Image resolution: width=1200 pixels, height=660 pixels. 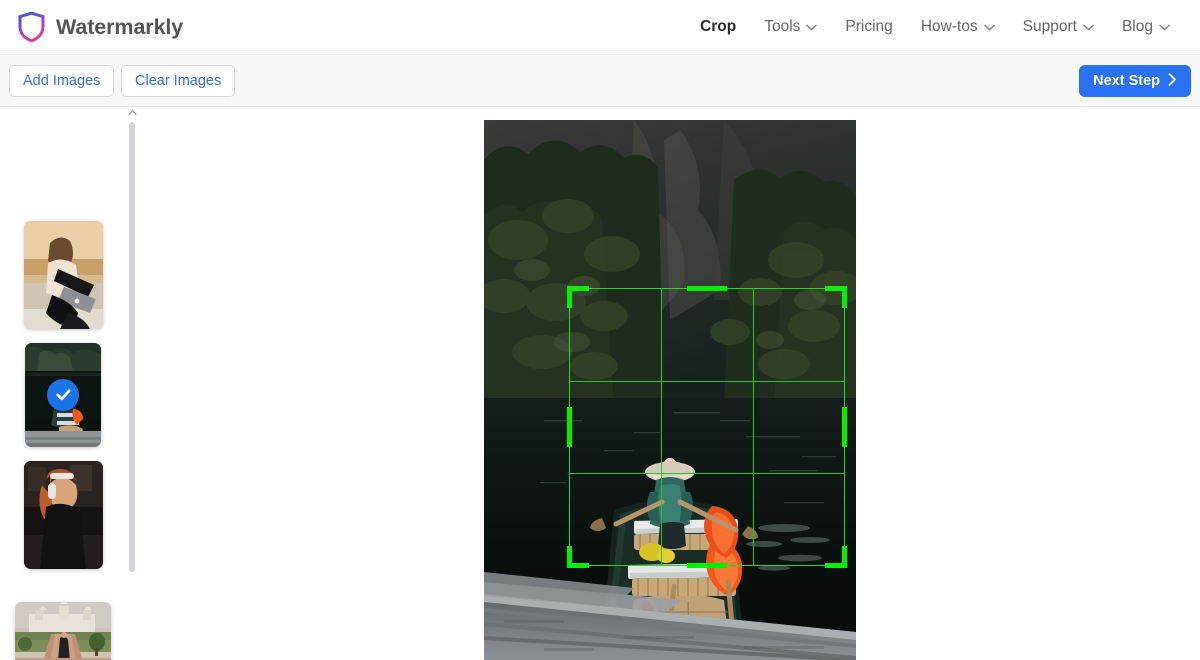 What do you see at coordinates (120, 26) in the screenshot?
I see `brand-name: Watermarkly` at bounding box center [120, 26].